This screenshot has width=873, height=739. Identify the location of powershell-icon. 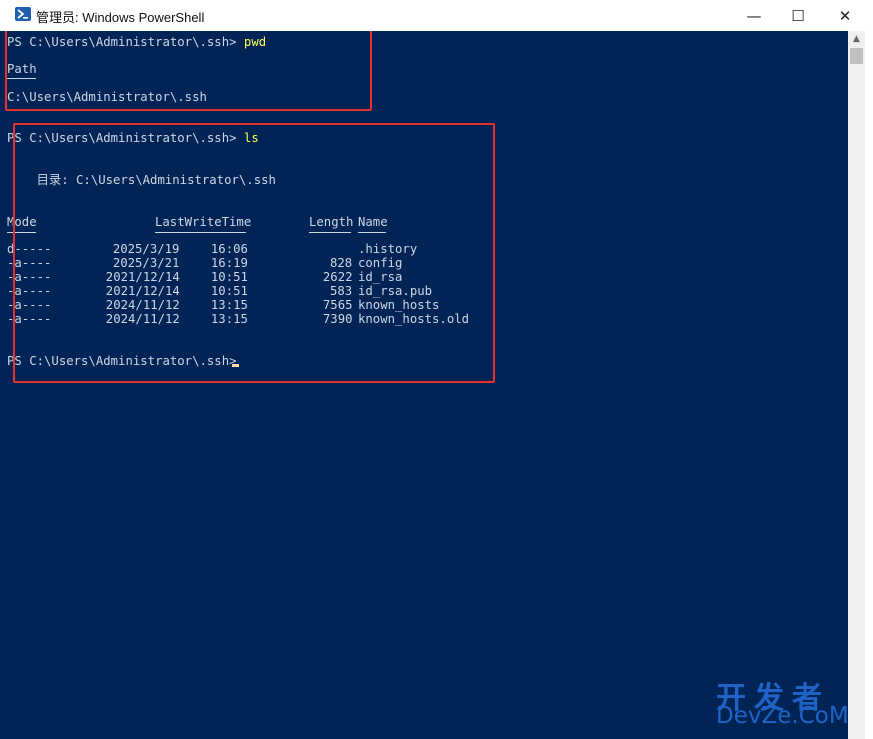
(23, 14).